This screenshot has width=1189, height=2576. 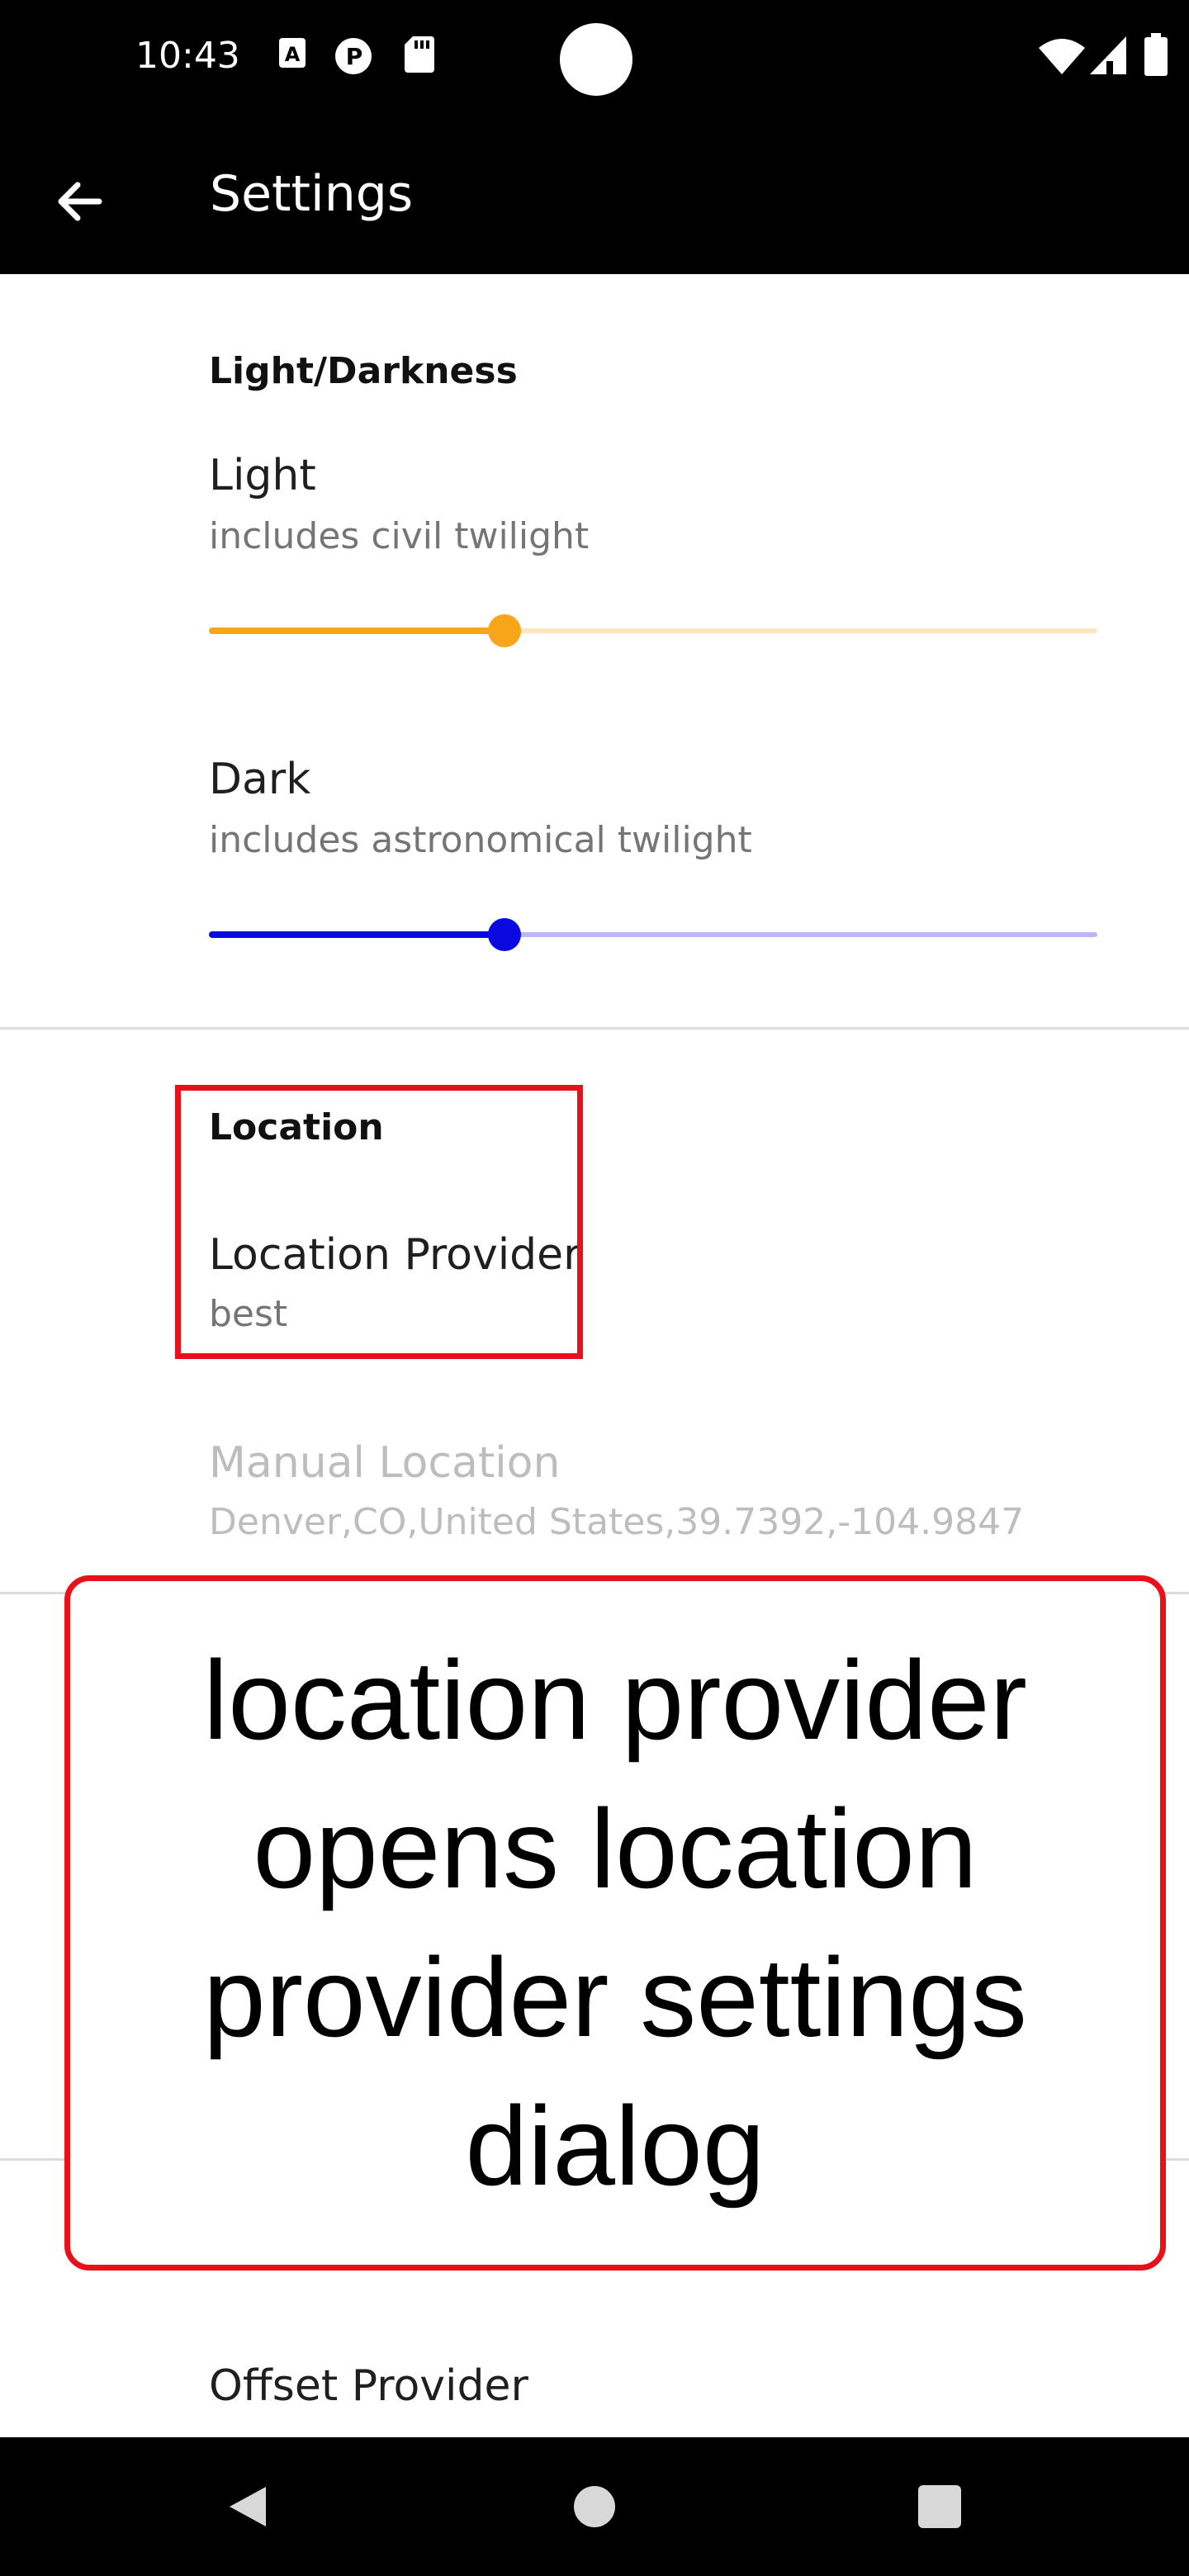 I want to click on arrow-back-icon, so click(x=79, y=201).